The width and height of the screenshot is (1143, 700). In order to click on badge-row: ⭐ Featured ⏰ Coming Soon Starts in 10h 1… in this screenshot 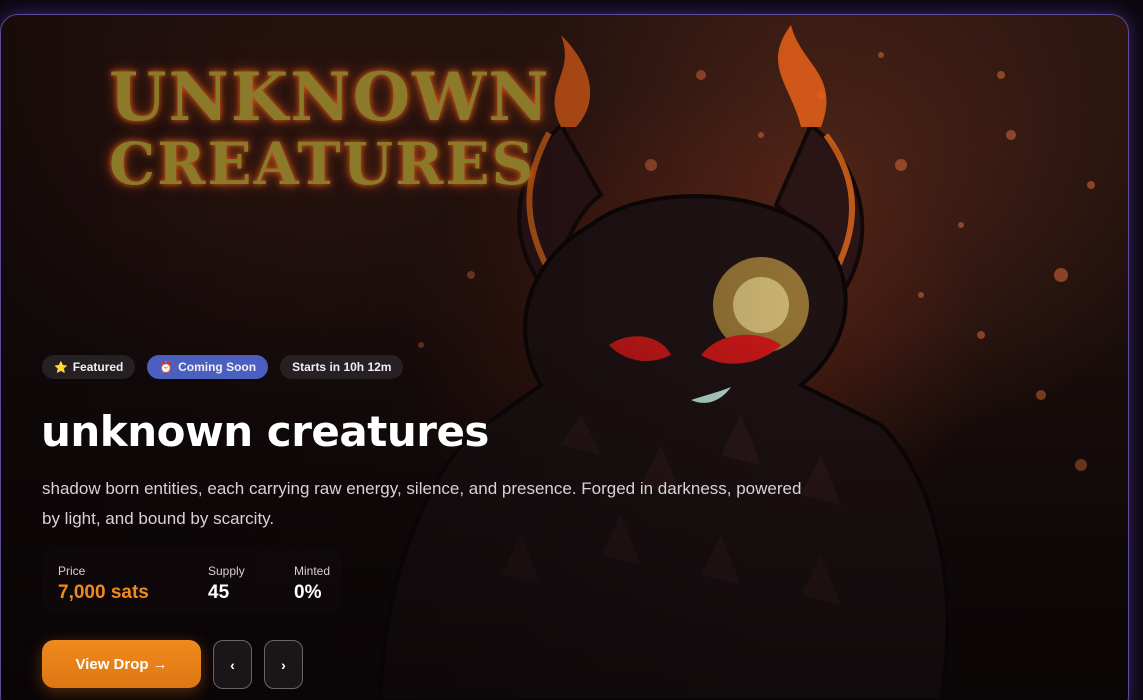, I will do `click(223, 367)`.